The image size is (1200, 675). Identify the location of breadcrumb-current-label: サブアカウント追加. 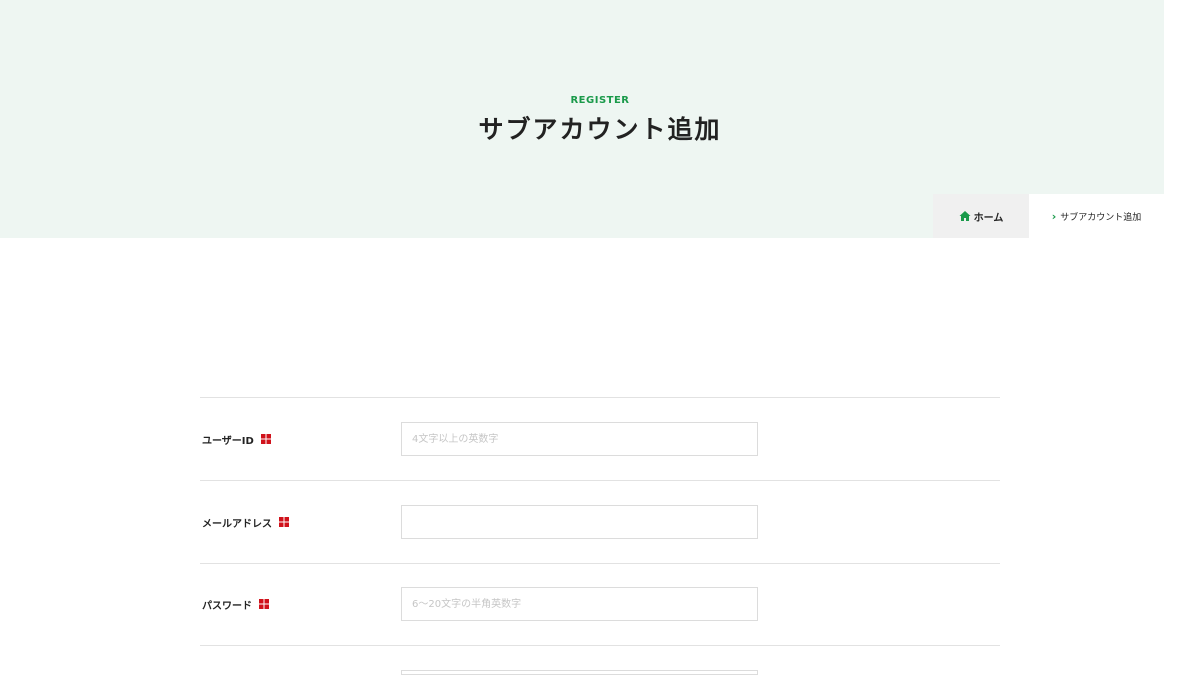
(1101, 217).